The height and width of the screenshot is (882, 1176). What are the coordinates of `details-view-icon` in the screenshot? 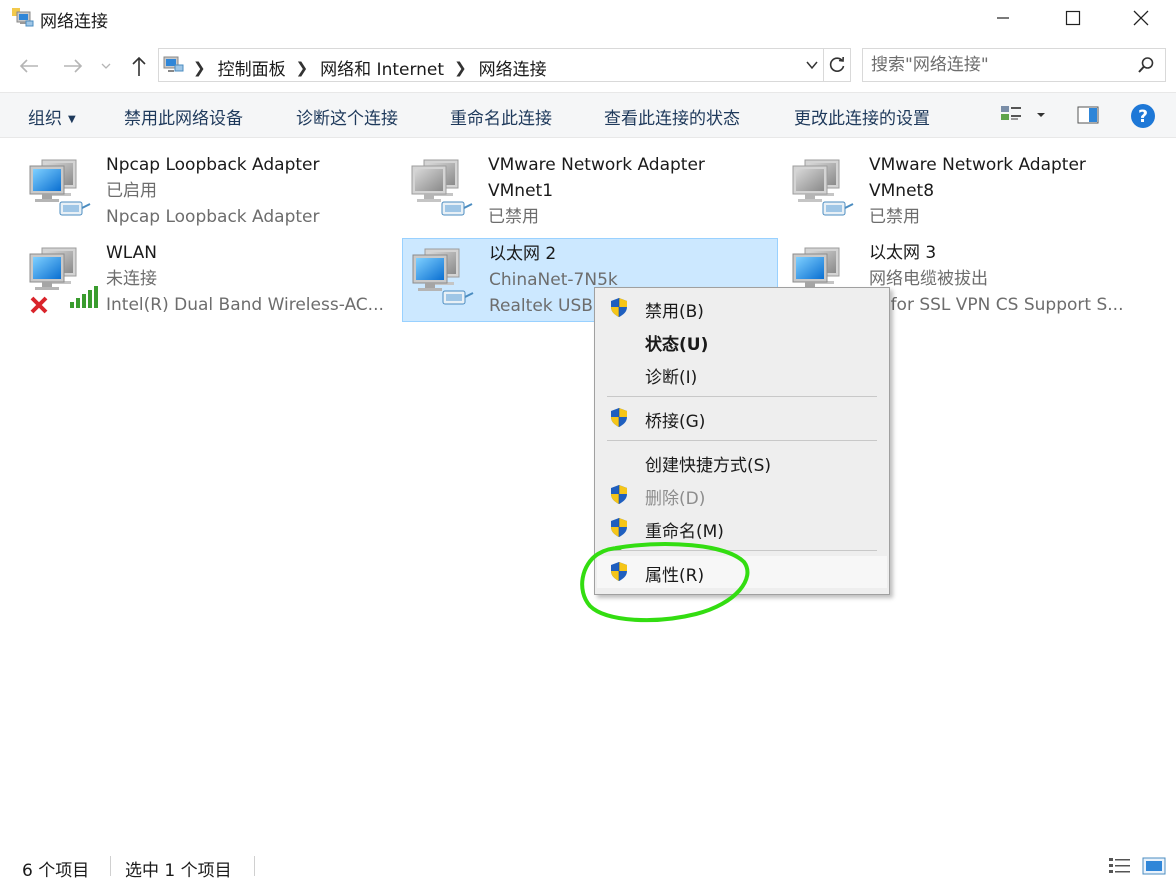 It's located at (1119, 865).